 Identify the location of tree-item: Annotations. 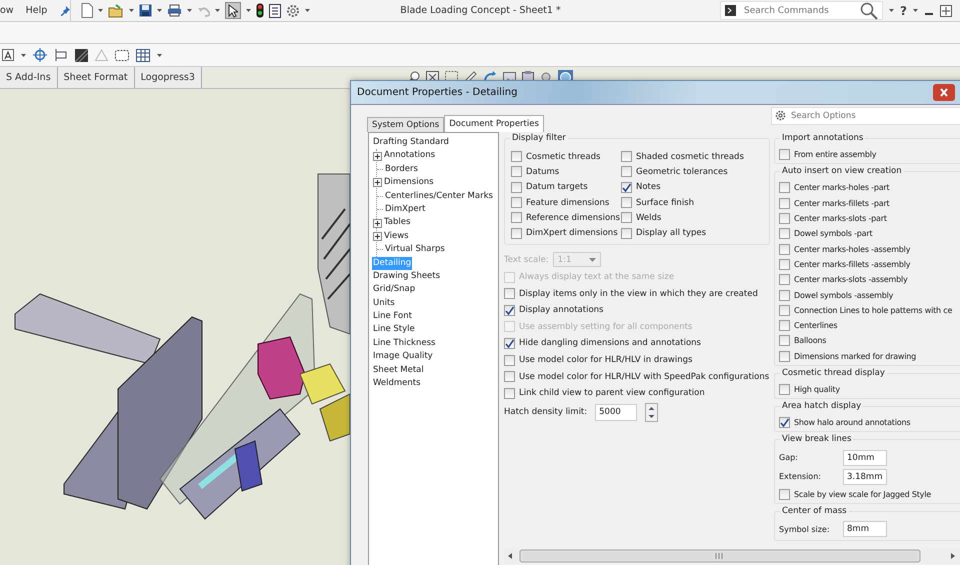
(409, 156).